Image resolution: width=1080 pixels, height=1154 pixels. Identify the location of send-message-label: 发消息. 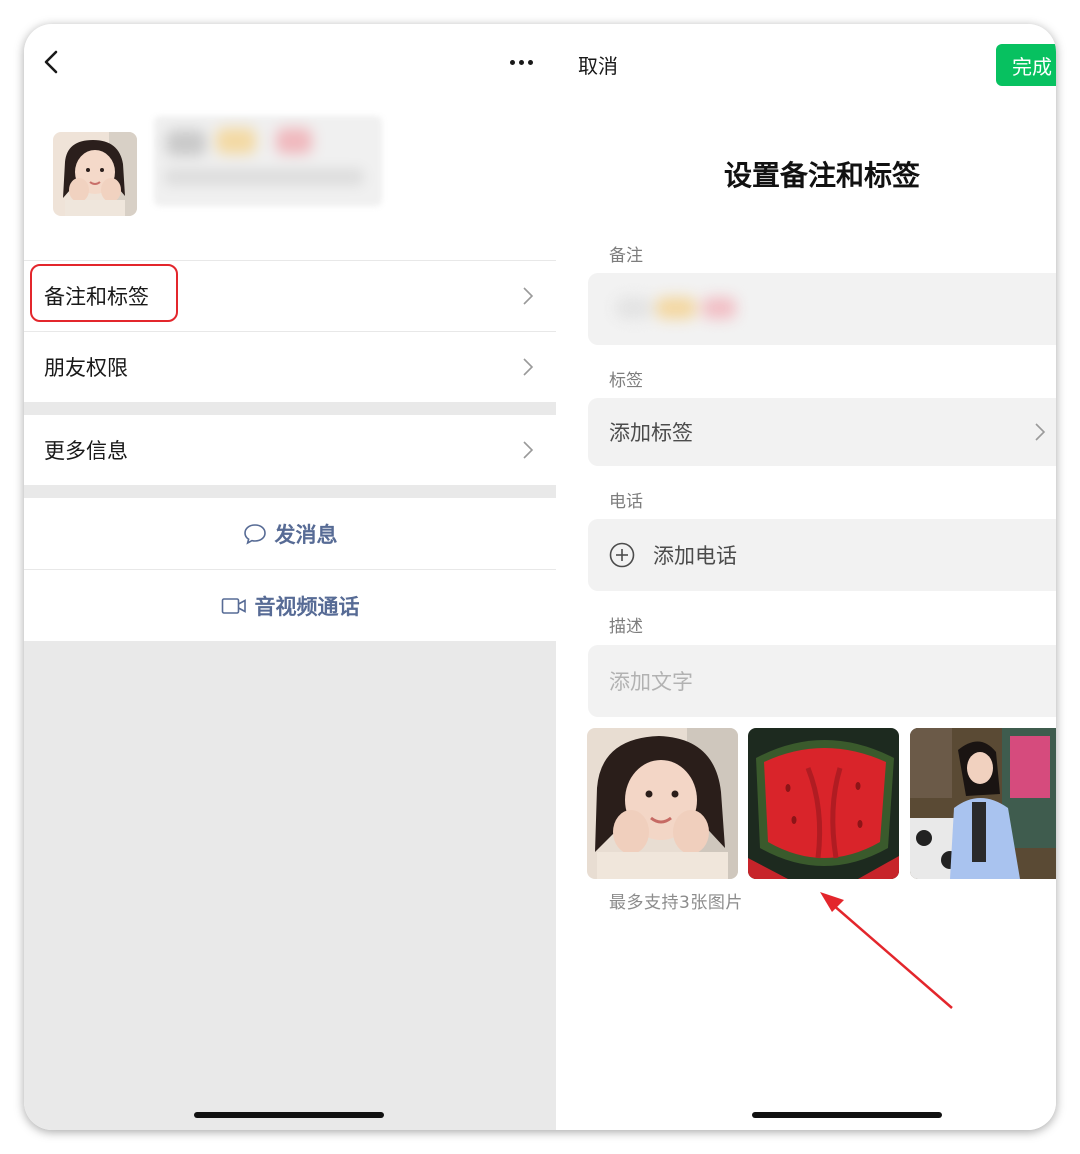
(306, 534).